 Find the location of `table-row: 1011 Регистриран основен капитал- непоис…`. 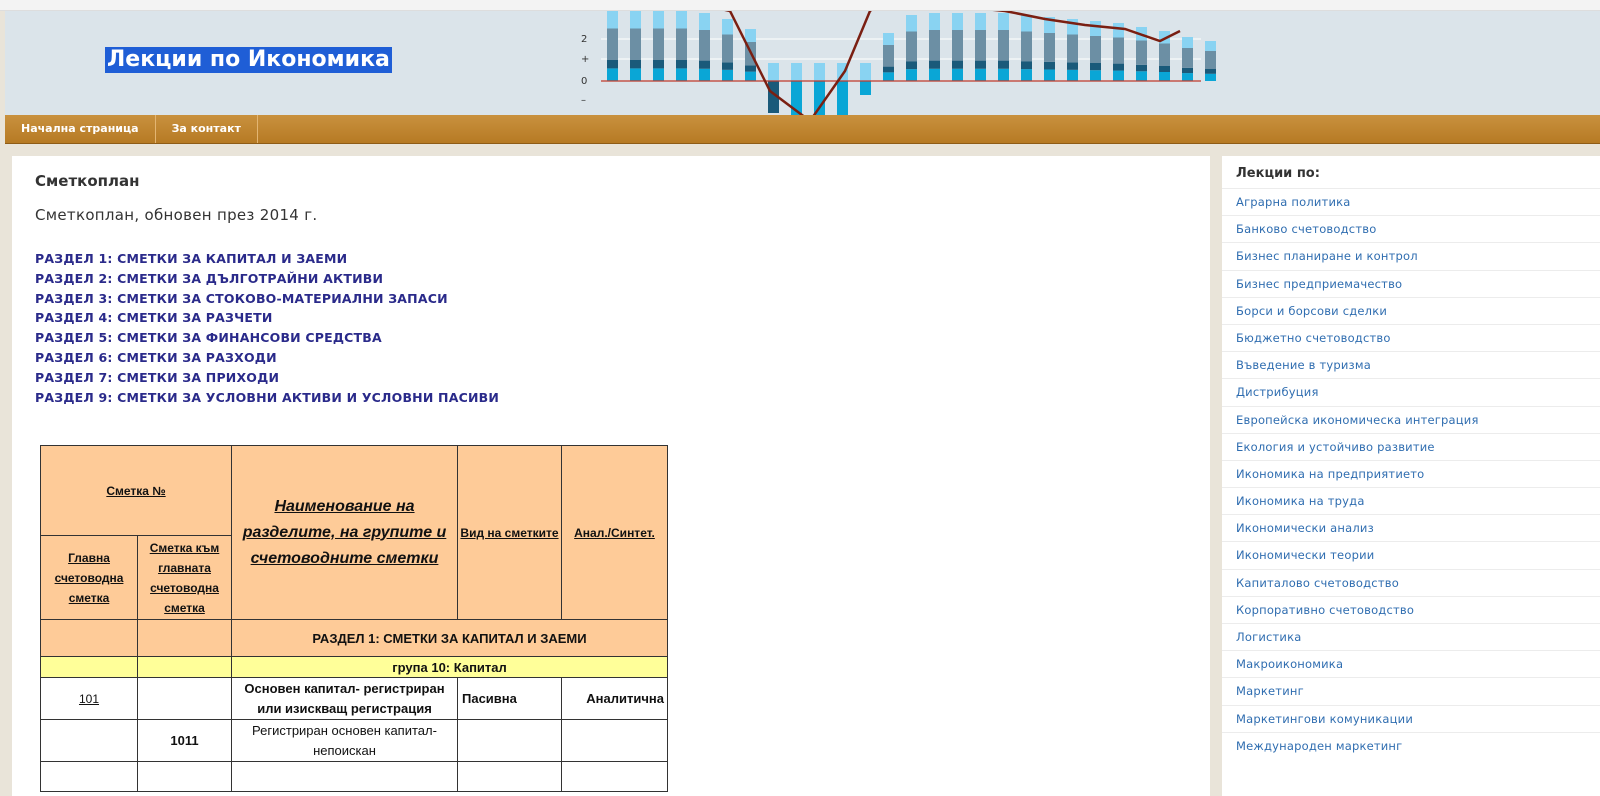

table-row: 1011 Регистриран основен капитал- непоис… is located at coordinates (354, 740).